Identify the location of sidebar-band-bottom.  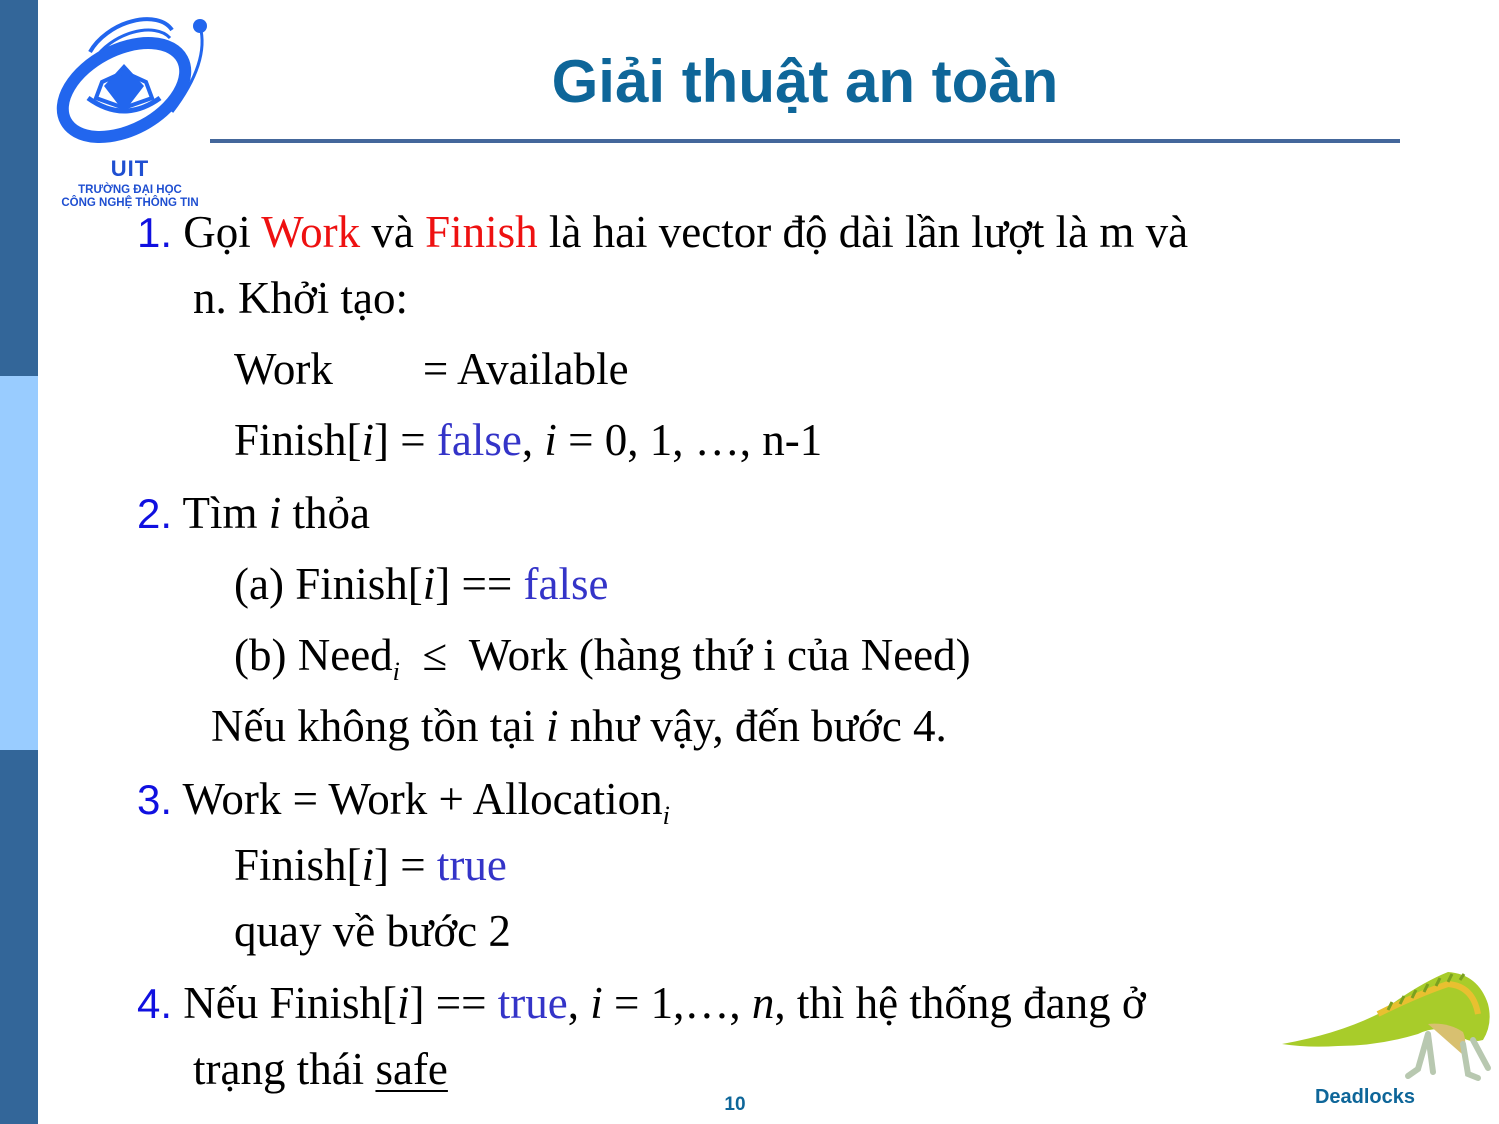
(19, 937).